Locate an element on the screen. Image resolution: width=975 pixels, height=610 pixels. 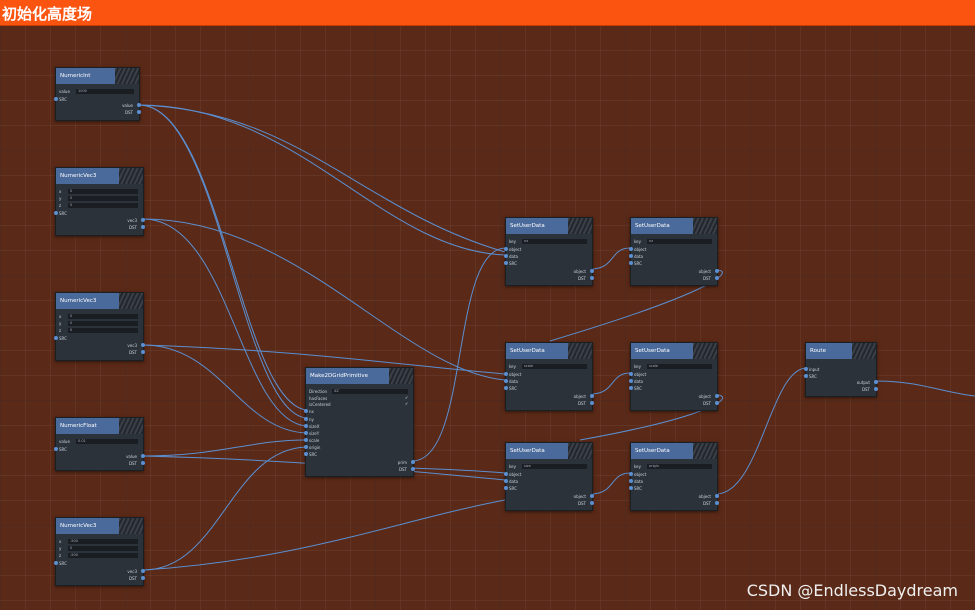
node-numeric-int: NumericInt value 1000 SRC value DST is located at coordinates (97, 94).